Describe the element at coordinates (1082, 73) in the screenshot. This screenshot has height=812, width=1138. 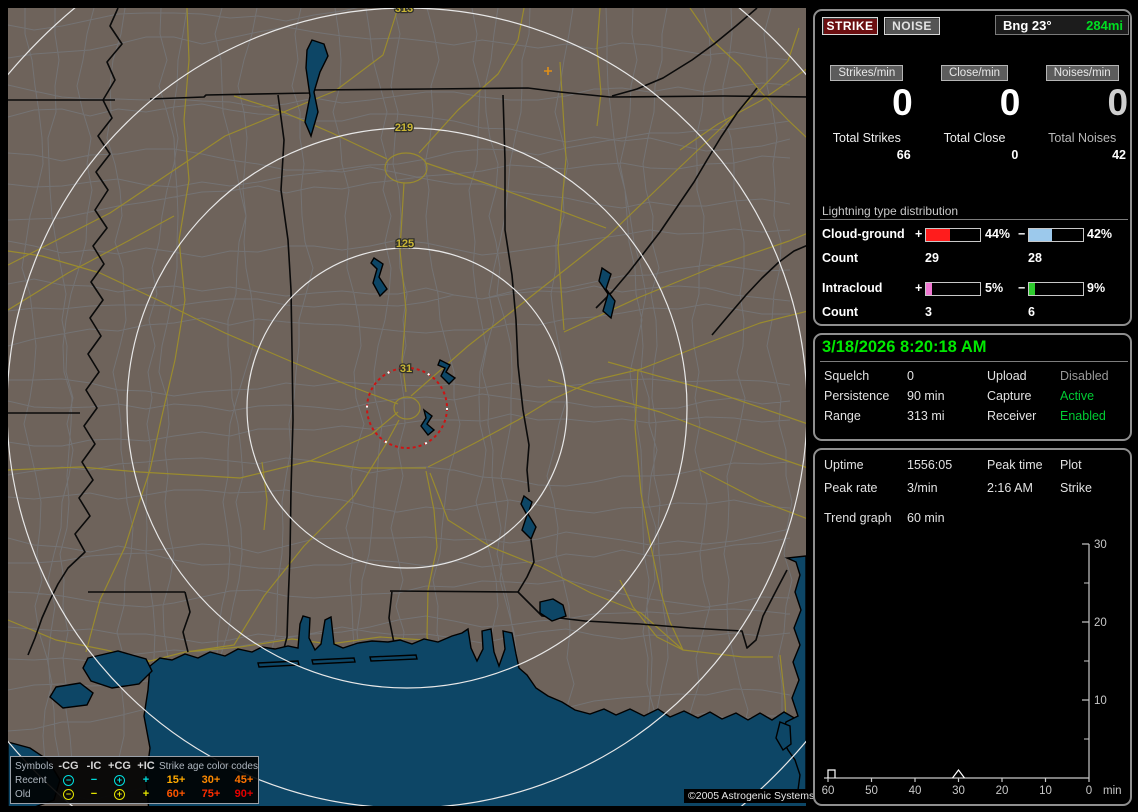
I see `noises-per-min-label: Noises/min` at that location.